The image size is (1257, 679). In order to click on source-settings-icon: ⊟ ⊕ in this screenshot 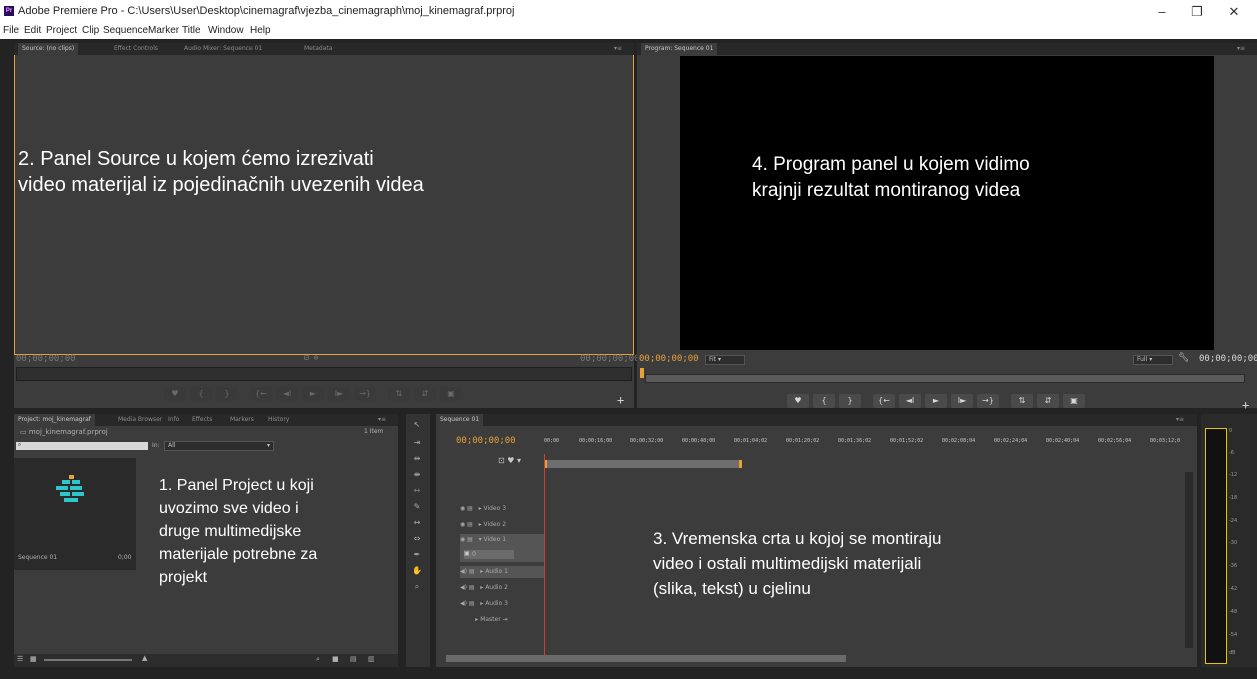, I will do `click(311, 357)`.